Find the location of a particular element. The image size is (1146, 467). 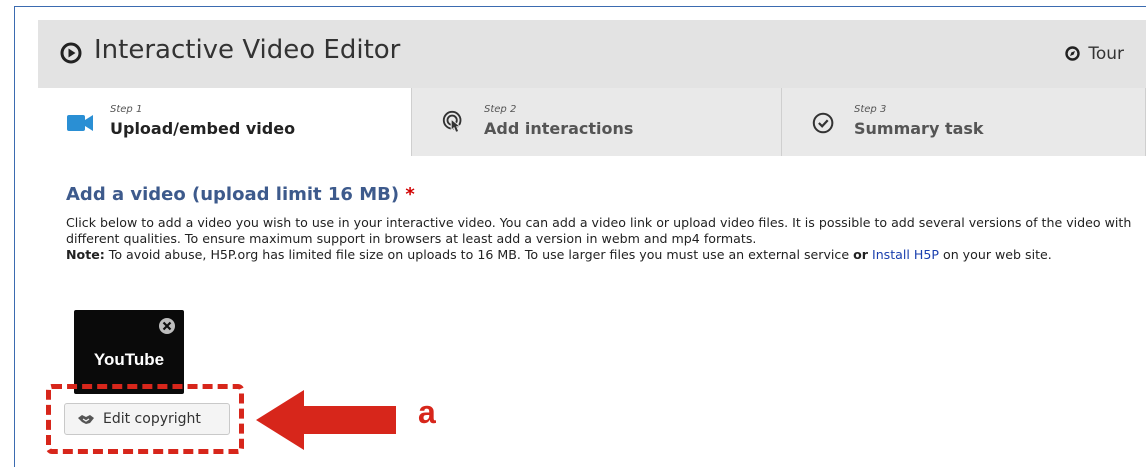

check-circle-icon is located at coordinates (823, 123).